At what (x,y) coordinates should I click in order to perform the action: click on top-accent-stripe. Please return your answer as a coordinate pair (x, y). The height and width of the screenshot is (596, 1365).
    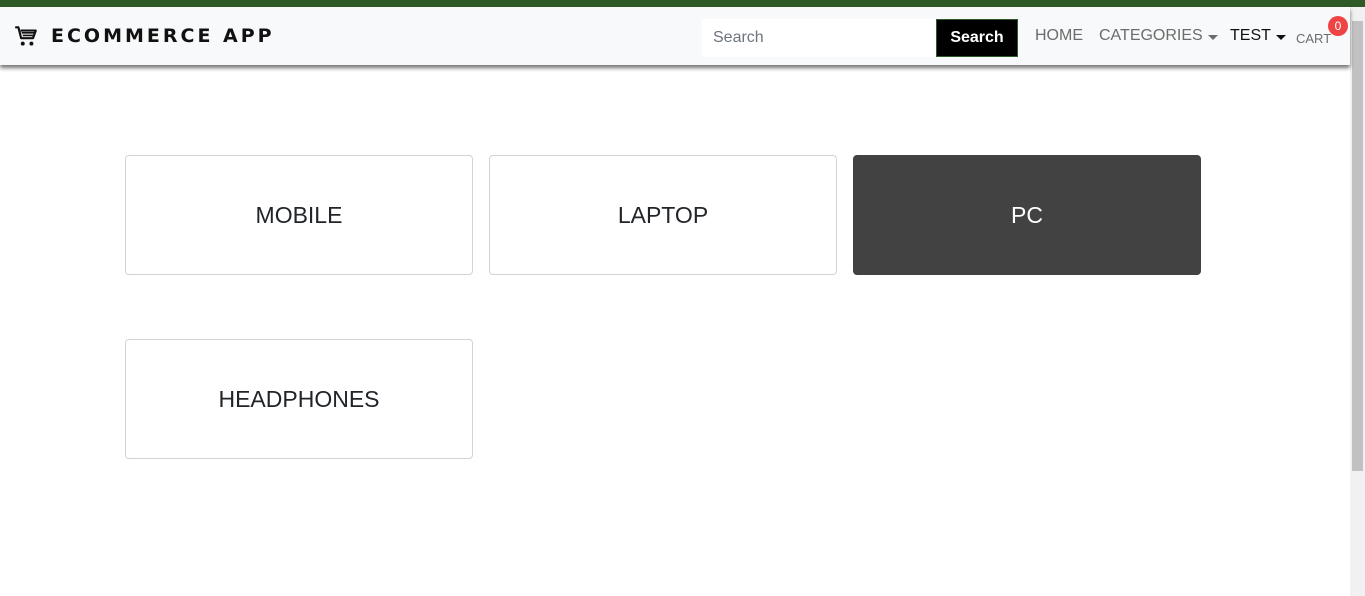
    Looking at the image, I should click on (682, 3).